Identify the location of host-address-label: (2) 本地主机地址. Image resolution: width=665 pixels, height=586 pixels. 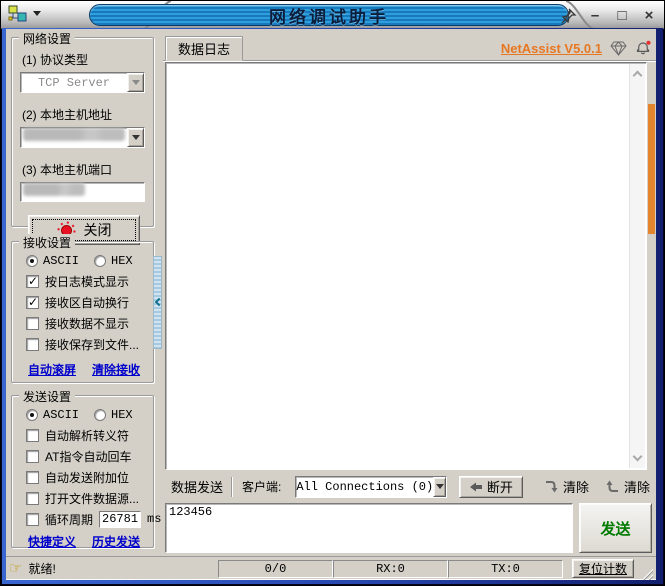
(67, 115).